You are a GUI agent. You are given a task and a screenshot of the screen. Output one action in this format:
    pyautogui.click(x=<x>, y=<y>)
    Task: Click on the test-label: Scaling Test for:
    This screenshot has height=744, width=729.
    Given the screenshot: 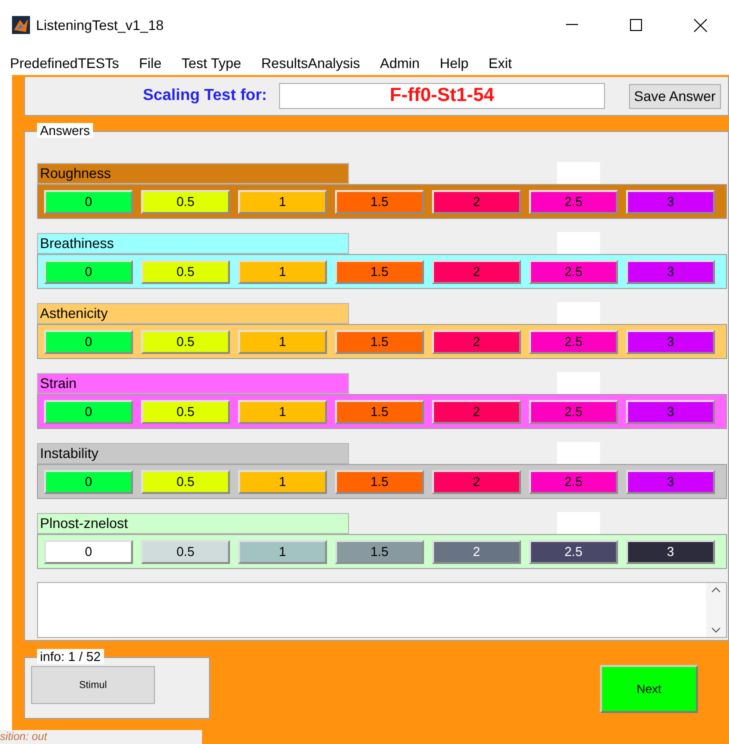 What is the action you would take?
    pyautogui.click(x=204, y=96)
    